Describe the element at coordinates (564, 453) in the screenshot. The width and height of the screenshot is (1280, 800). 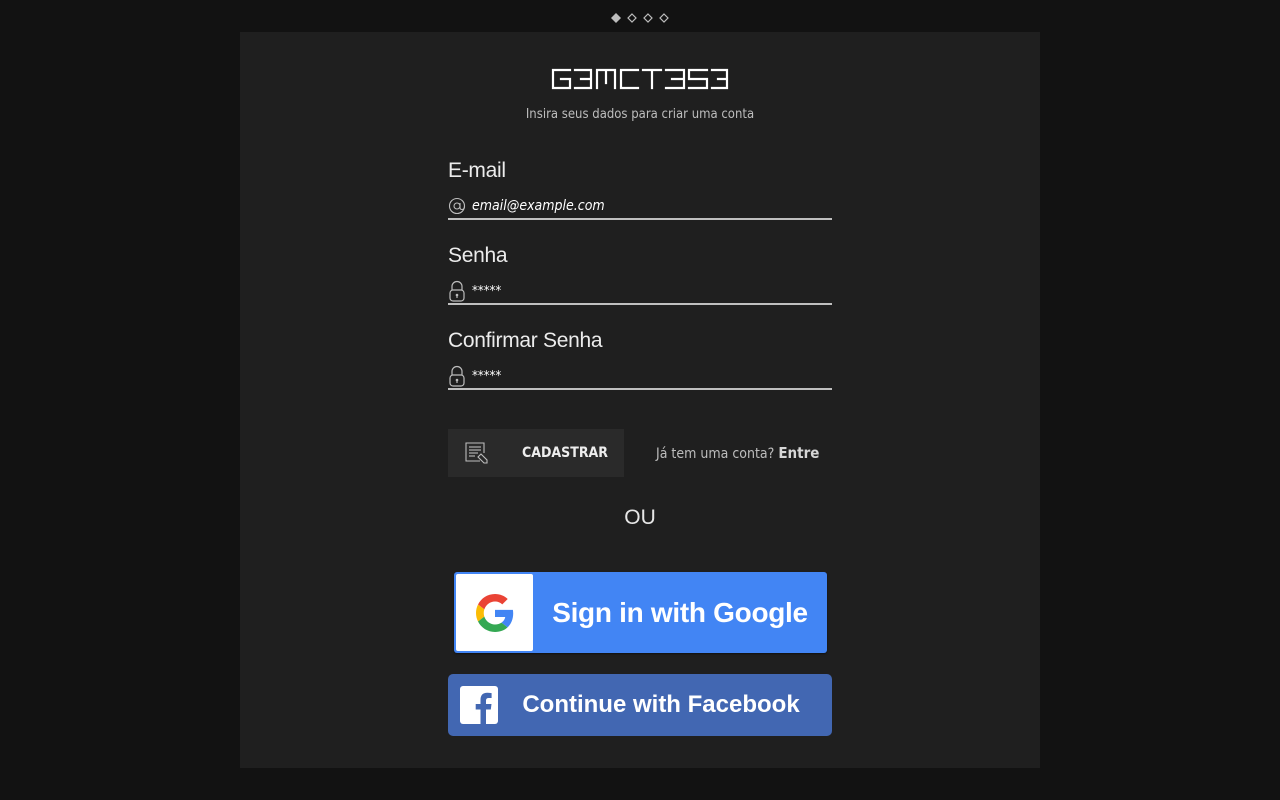
I see `register-label: CADASTRAR` at that location.